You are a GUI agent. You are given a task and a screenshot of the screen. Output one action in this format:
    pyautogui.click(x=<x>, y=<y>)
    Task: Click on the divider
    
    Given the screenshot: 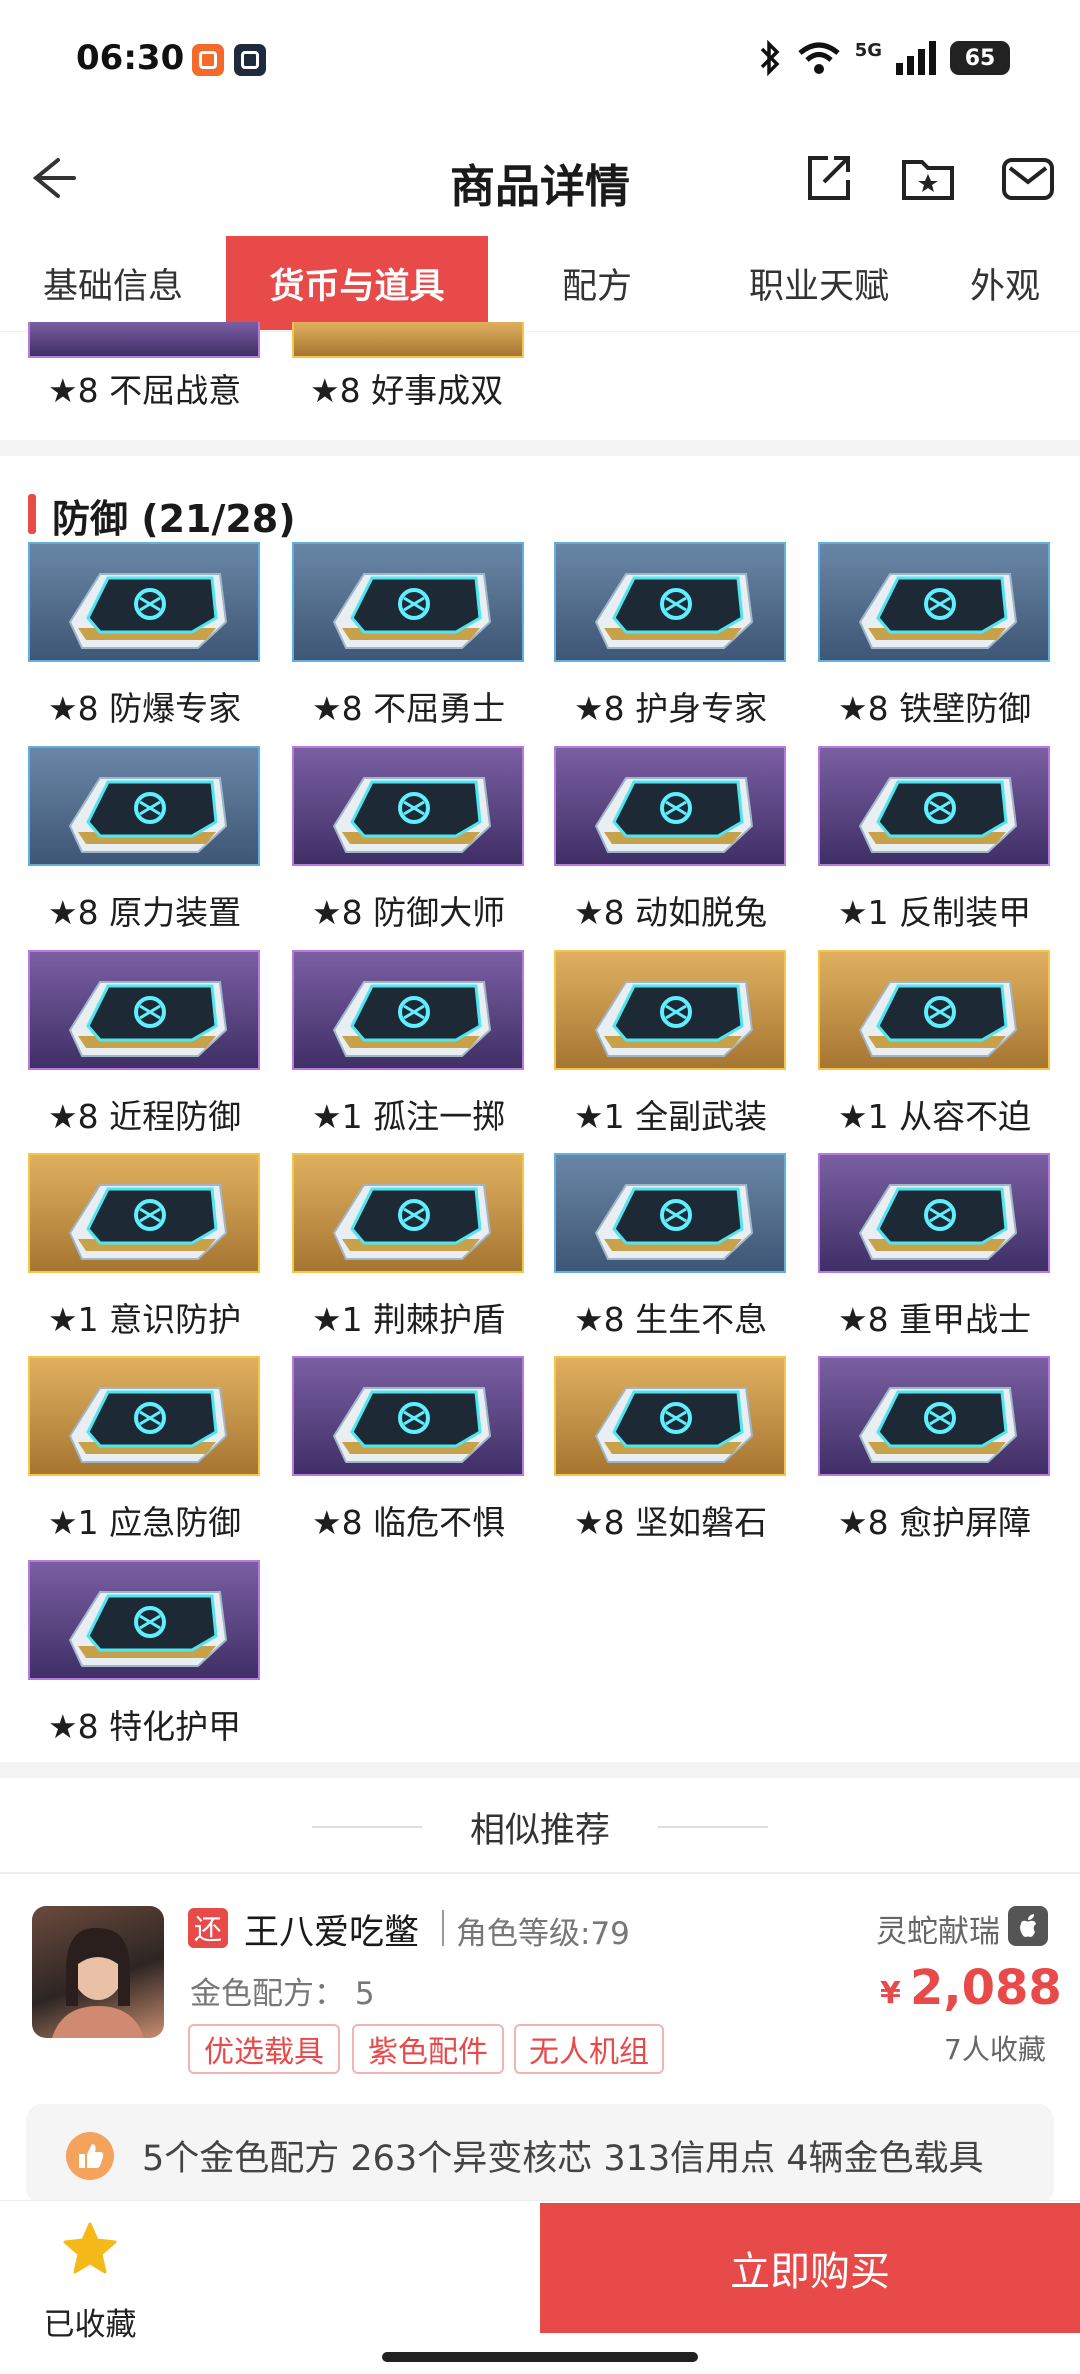 What is the action you would take?
    pyautogui.click(x=540, y=1873)
    